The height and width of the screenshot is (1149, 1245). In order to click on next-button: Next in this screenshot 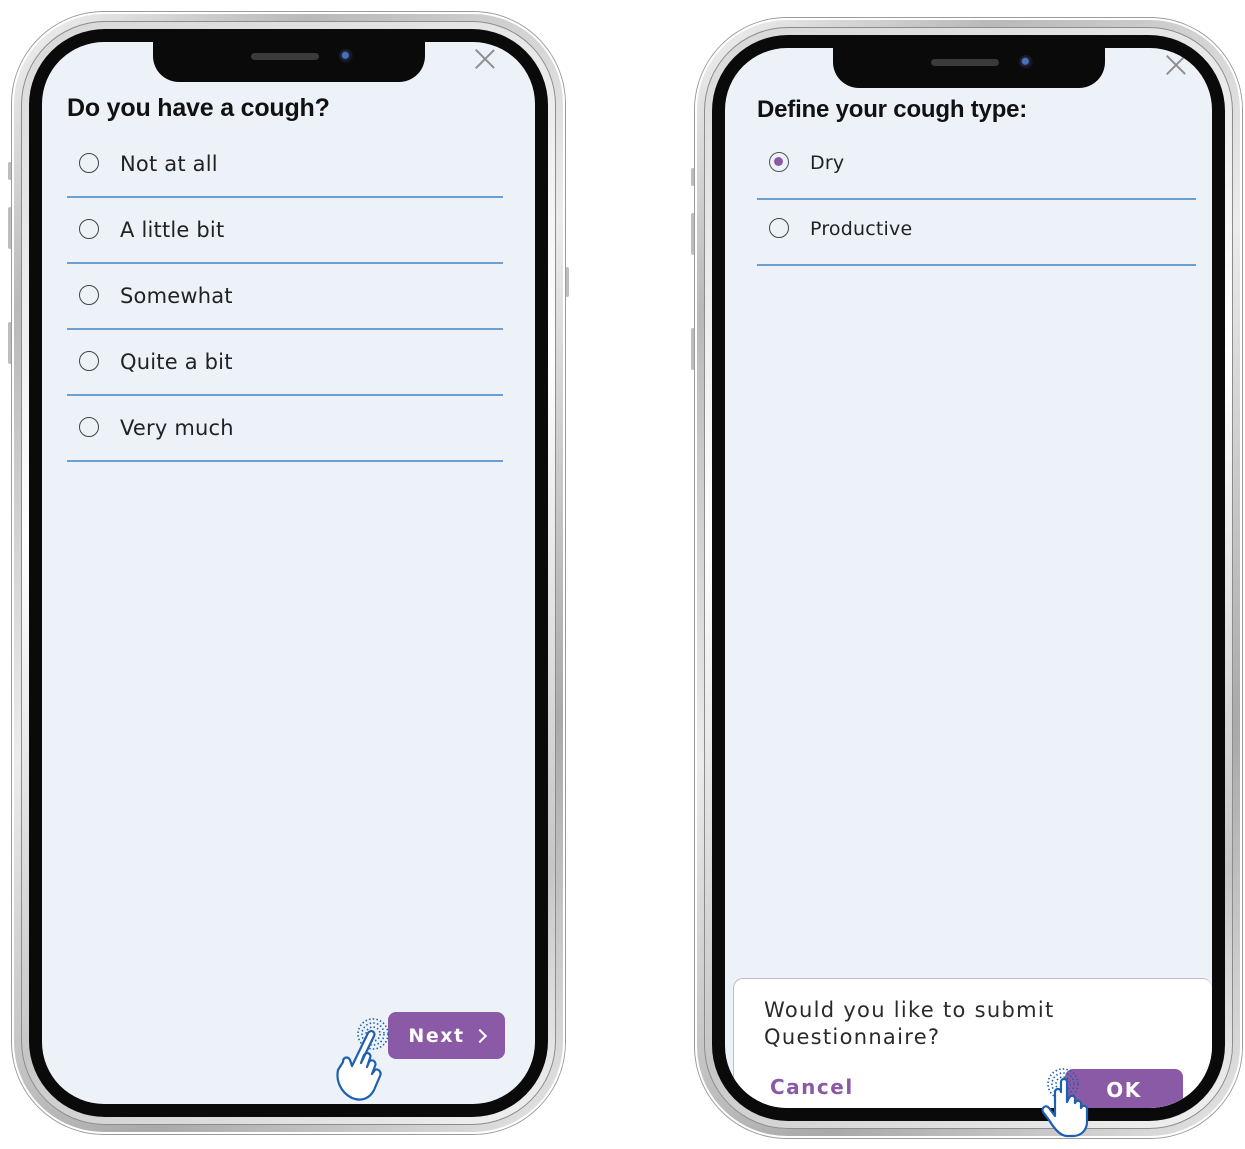, I will do `click(446, 1035)`.